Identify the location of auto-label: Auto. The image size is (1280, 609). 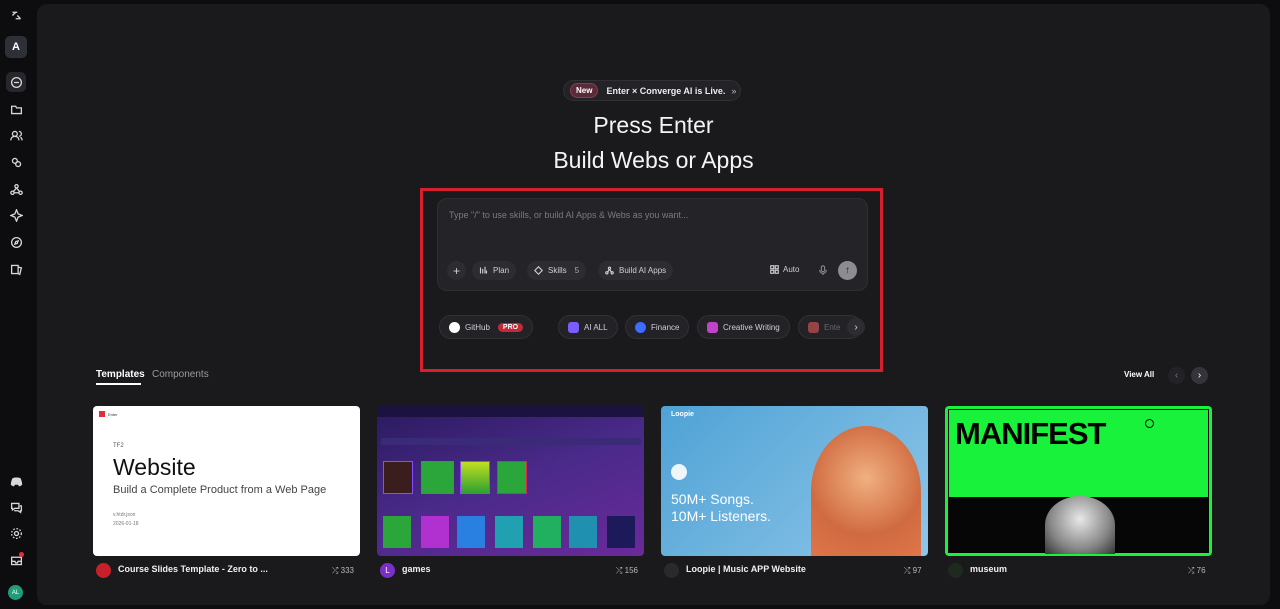
(791, 269).